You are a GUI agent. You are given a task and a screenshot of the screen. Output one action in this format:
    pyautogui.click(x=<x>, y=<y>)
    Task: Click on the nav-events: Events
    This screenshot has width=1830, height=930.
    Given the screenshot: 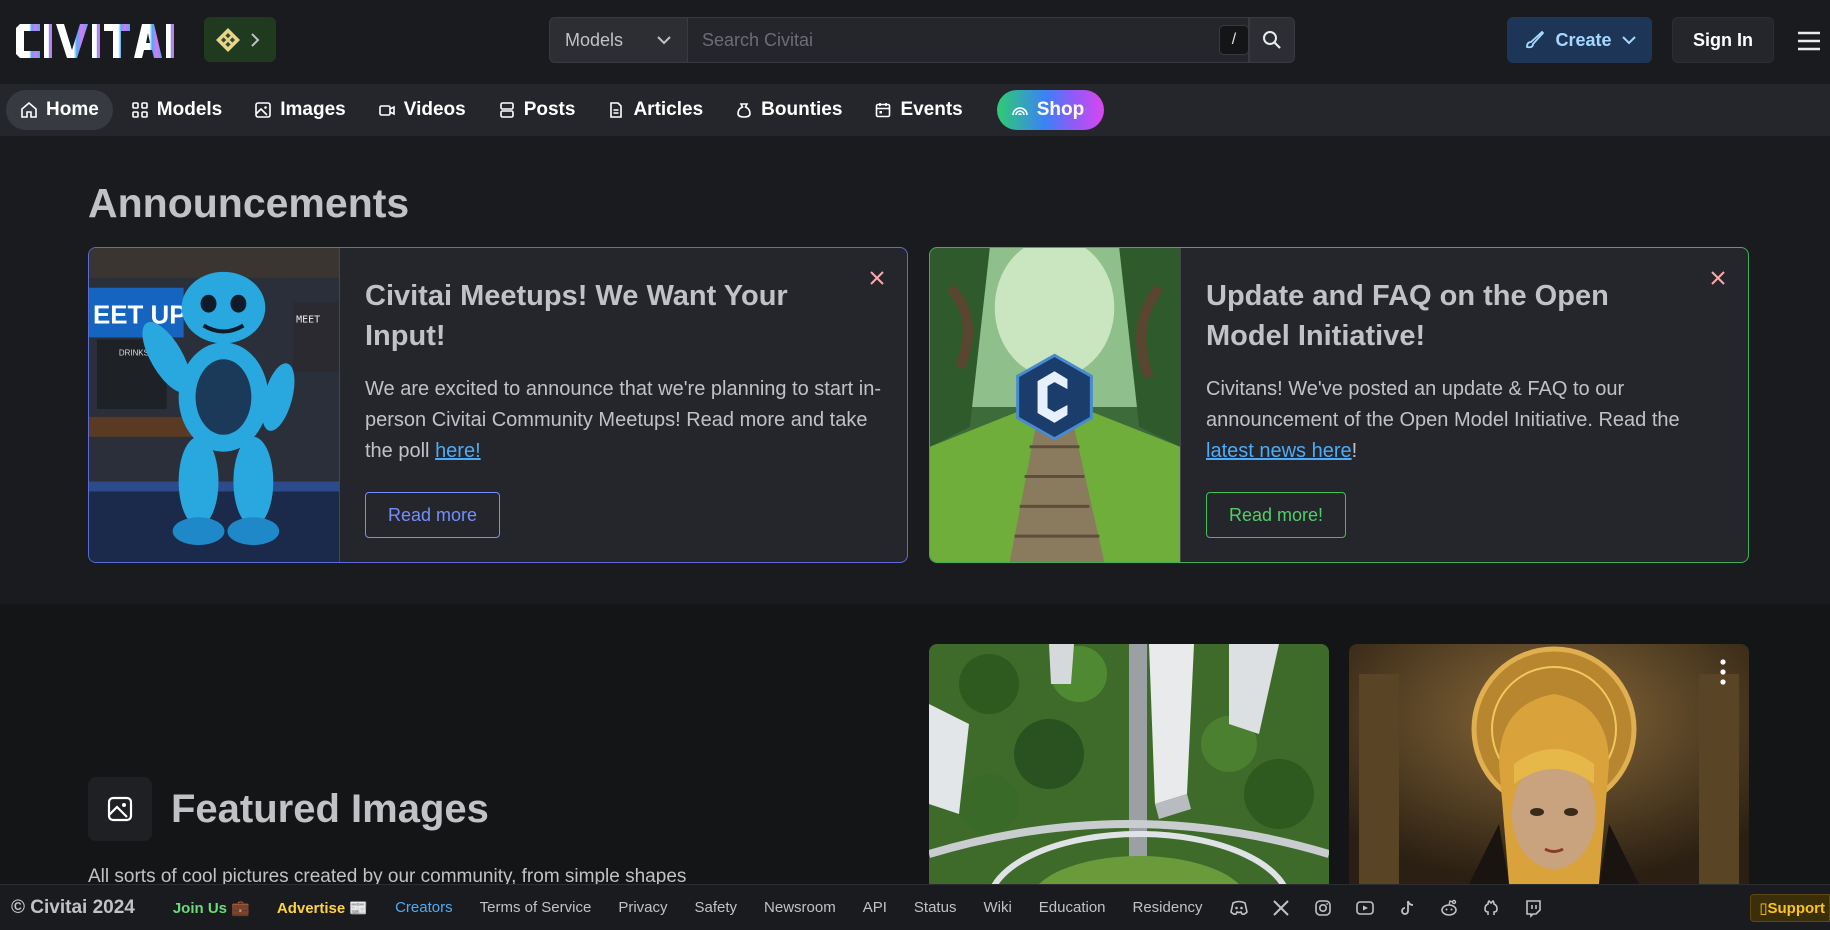 What is the action you would take?
    pyautogui.click(x=918, y=110)
    